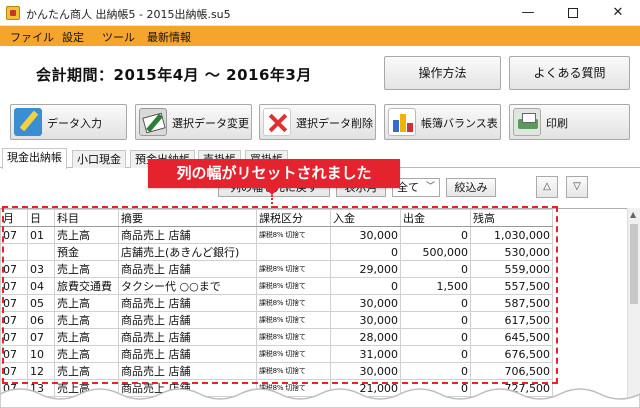  Describe the element at coordinates (633, 214) in the screenshot. I see `scroll-up-arrow-icon: ▲` at that location.